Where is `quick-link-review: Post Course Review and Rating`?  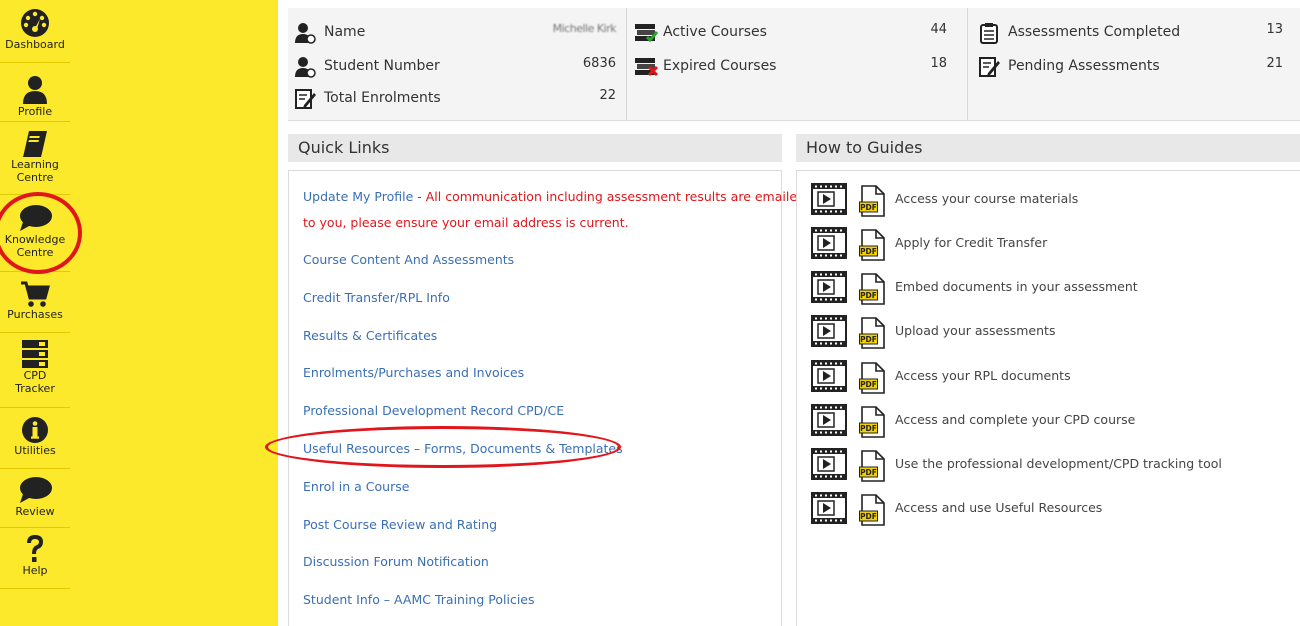 quick-link-review: Post Course Review and Rating is located at coordinates (400, 524).